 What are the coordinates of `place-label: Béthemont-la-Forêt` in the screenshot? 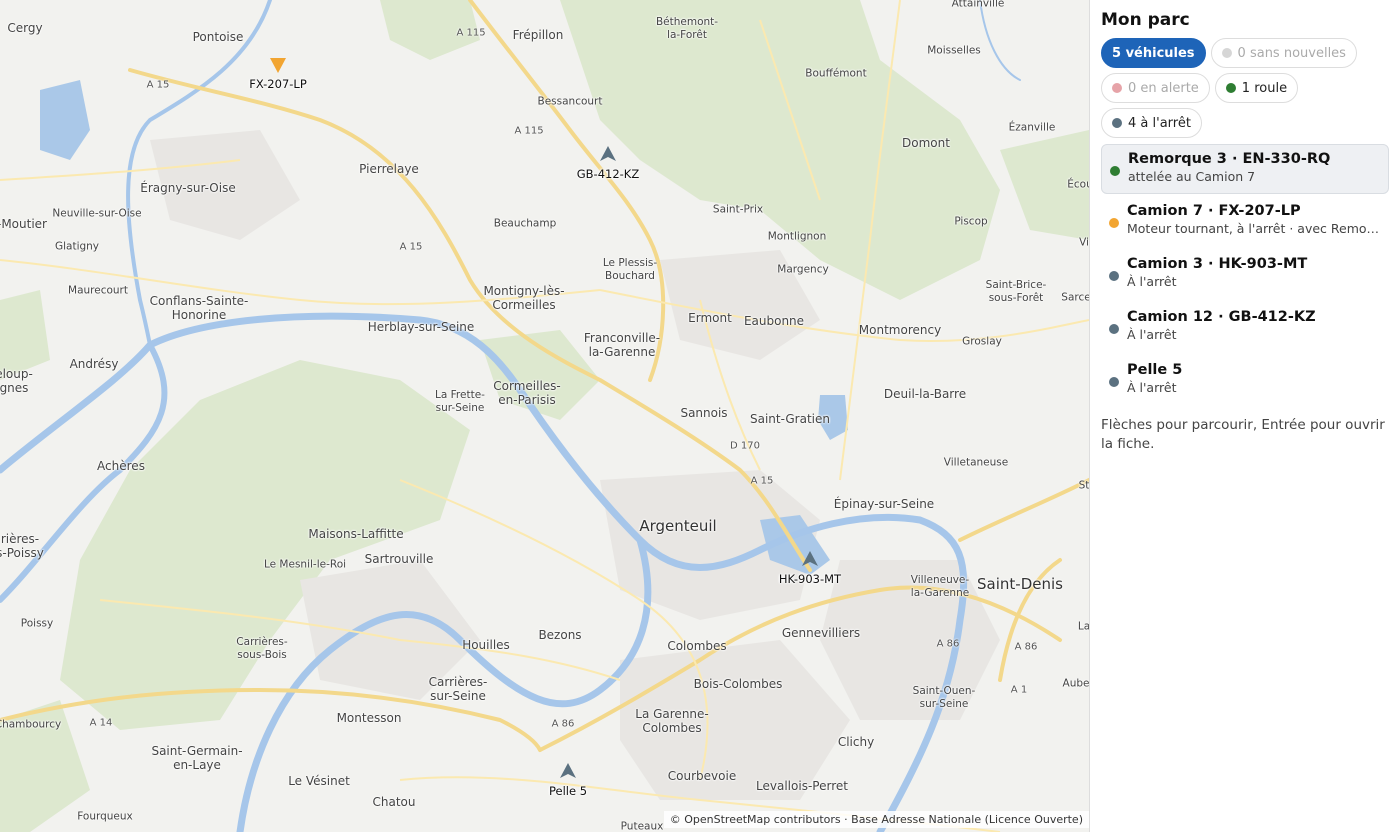 It's located at (687, 28).